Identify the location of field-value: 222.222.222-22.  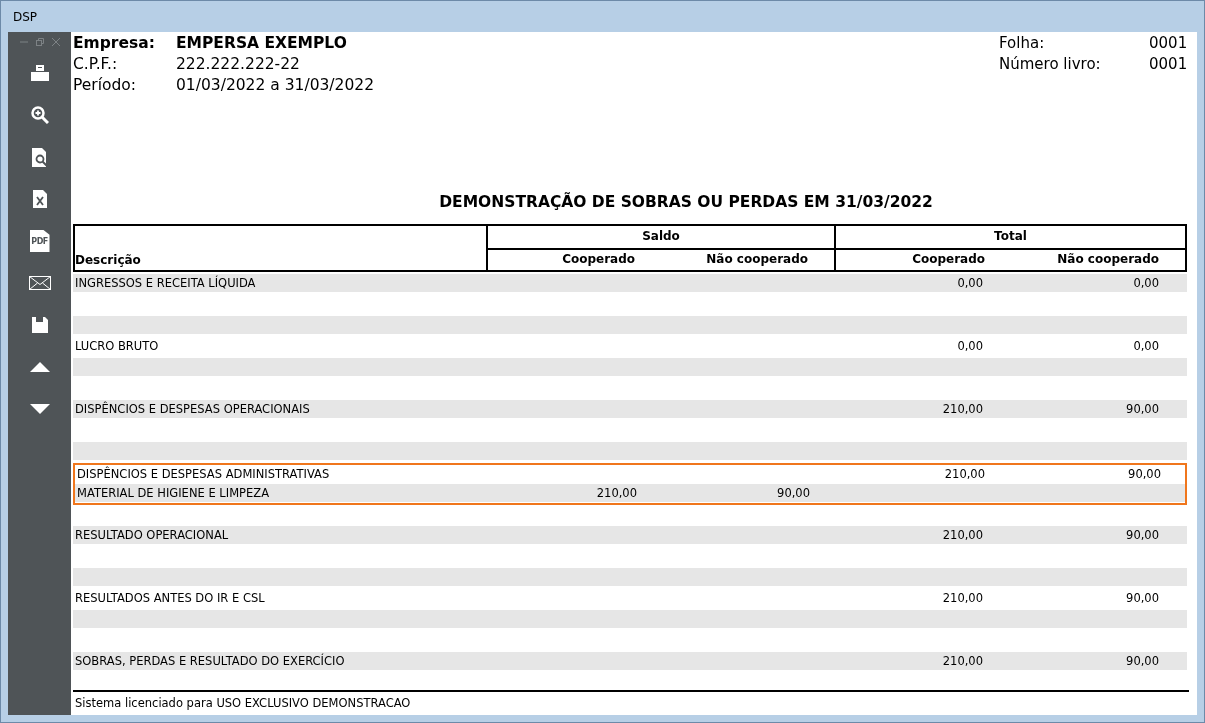
(238, 64).